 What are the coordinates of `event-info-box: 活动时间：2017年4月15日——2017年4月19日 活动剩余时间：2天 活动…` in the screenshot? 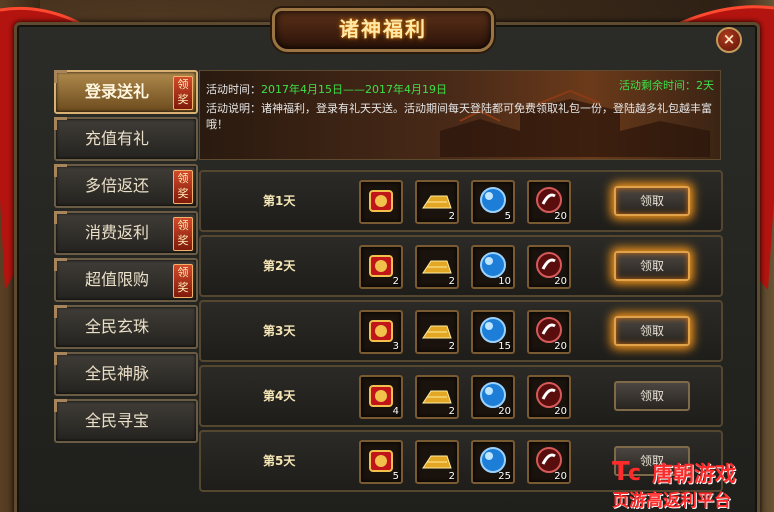 It's located at (460, 115).